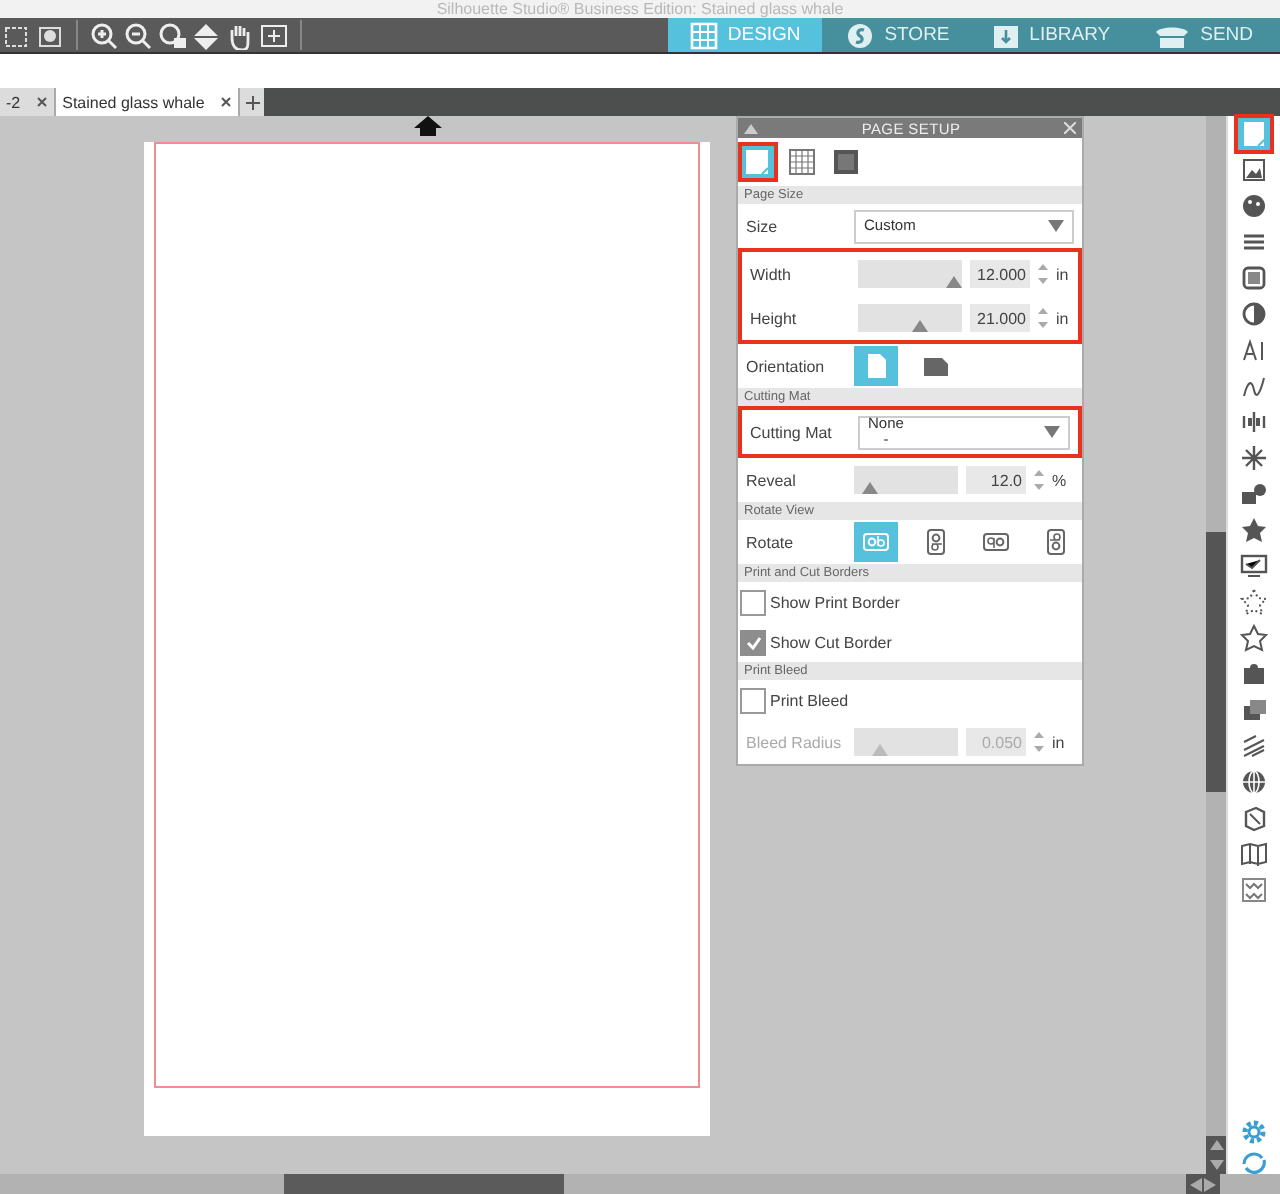  I want to click on number-field: 12.0, so click(996, 480).